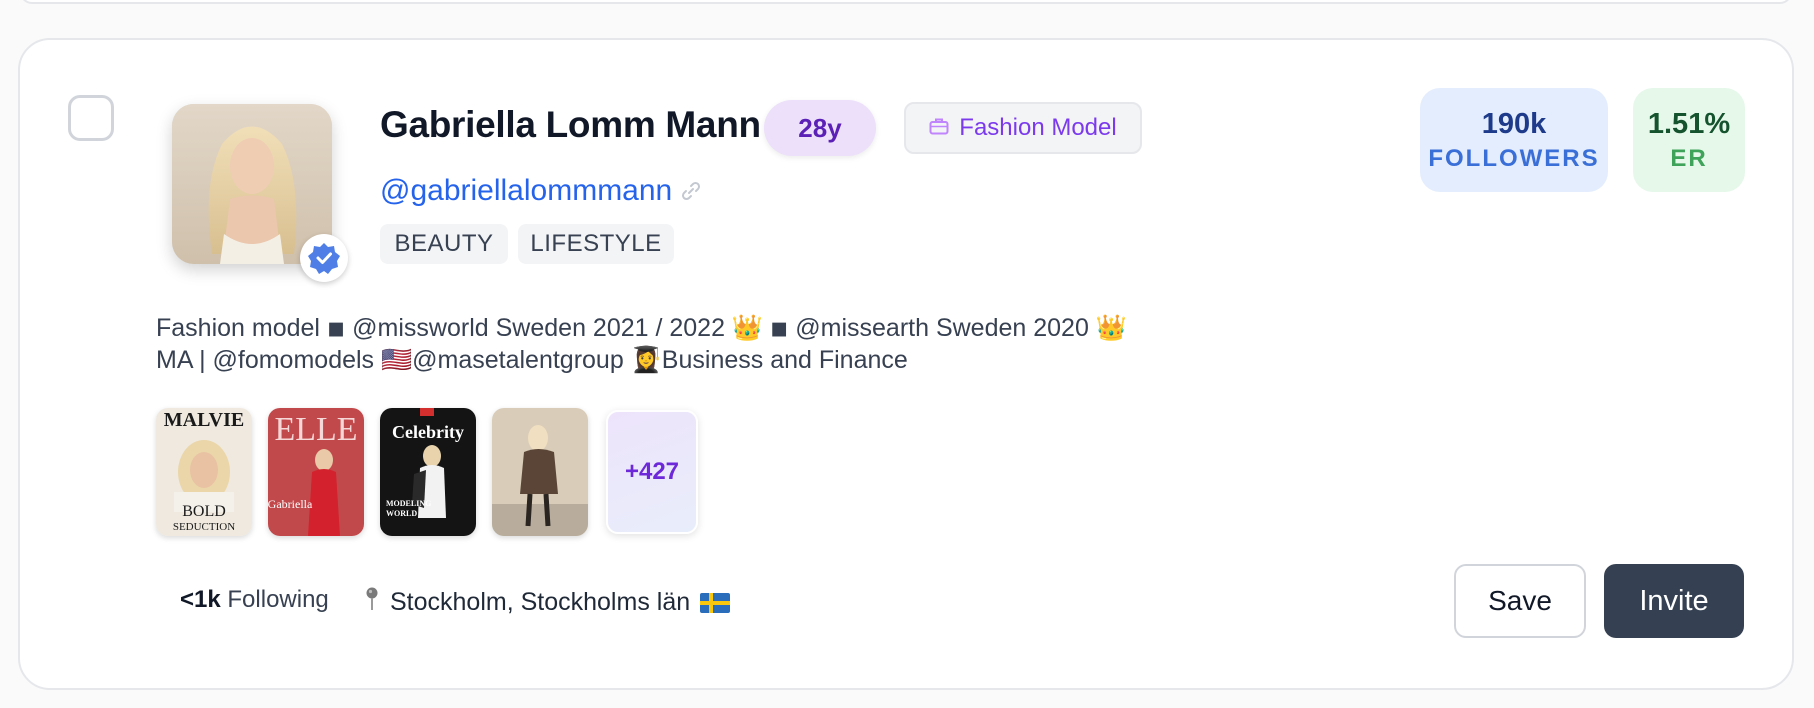  I want to click on media-thumbnail: Celebrity MODELING WORLD, so click(428, 472).